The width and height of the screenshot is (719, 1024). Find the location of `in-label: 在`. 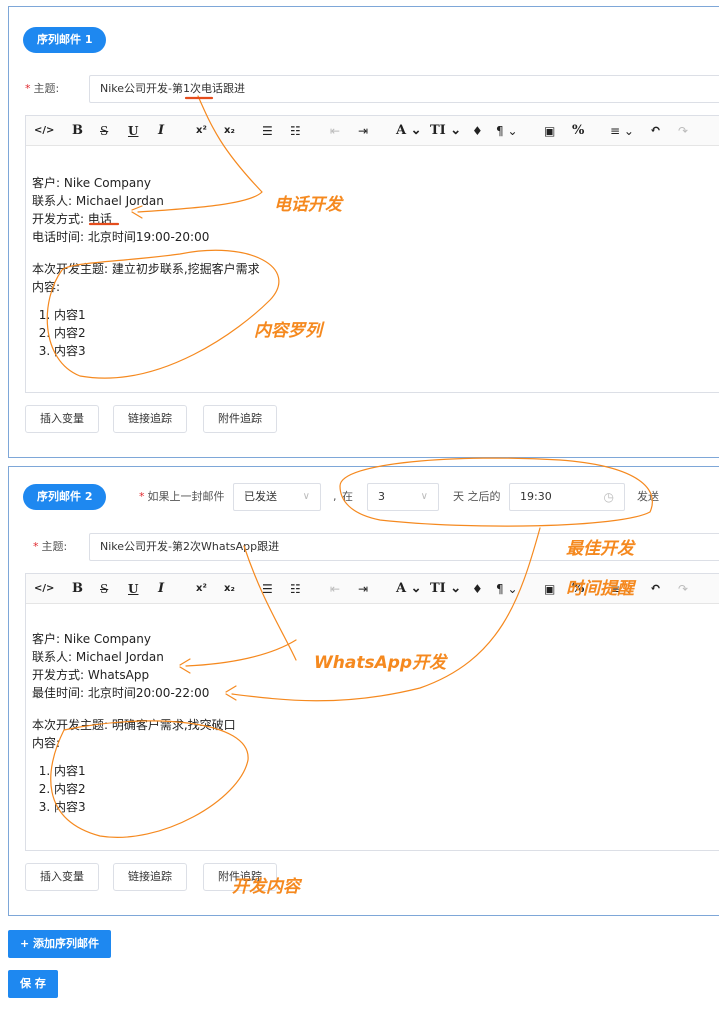

in-label: 在 is located at coordinates (347, 496).